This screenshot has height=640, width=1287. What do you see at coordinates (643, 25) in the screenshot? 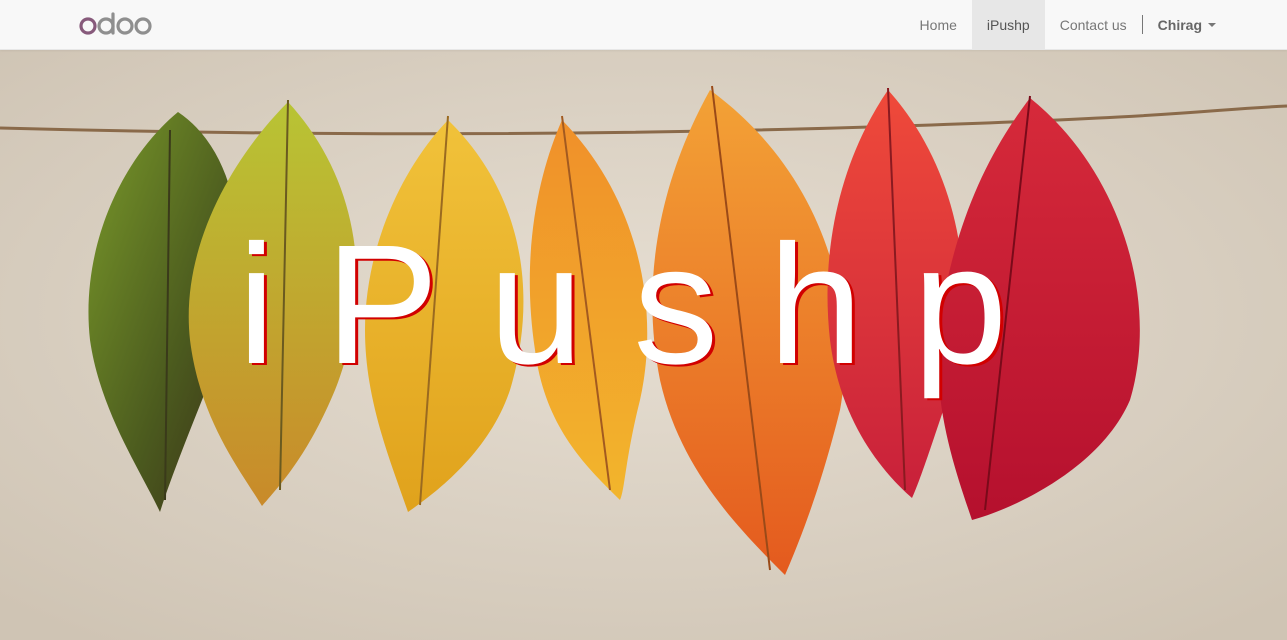
I see `top-navbar: Home iPushp Contact us Chirag` at bounding box center [643, 25].